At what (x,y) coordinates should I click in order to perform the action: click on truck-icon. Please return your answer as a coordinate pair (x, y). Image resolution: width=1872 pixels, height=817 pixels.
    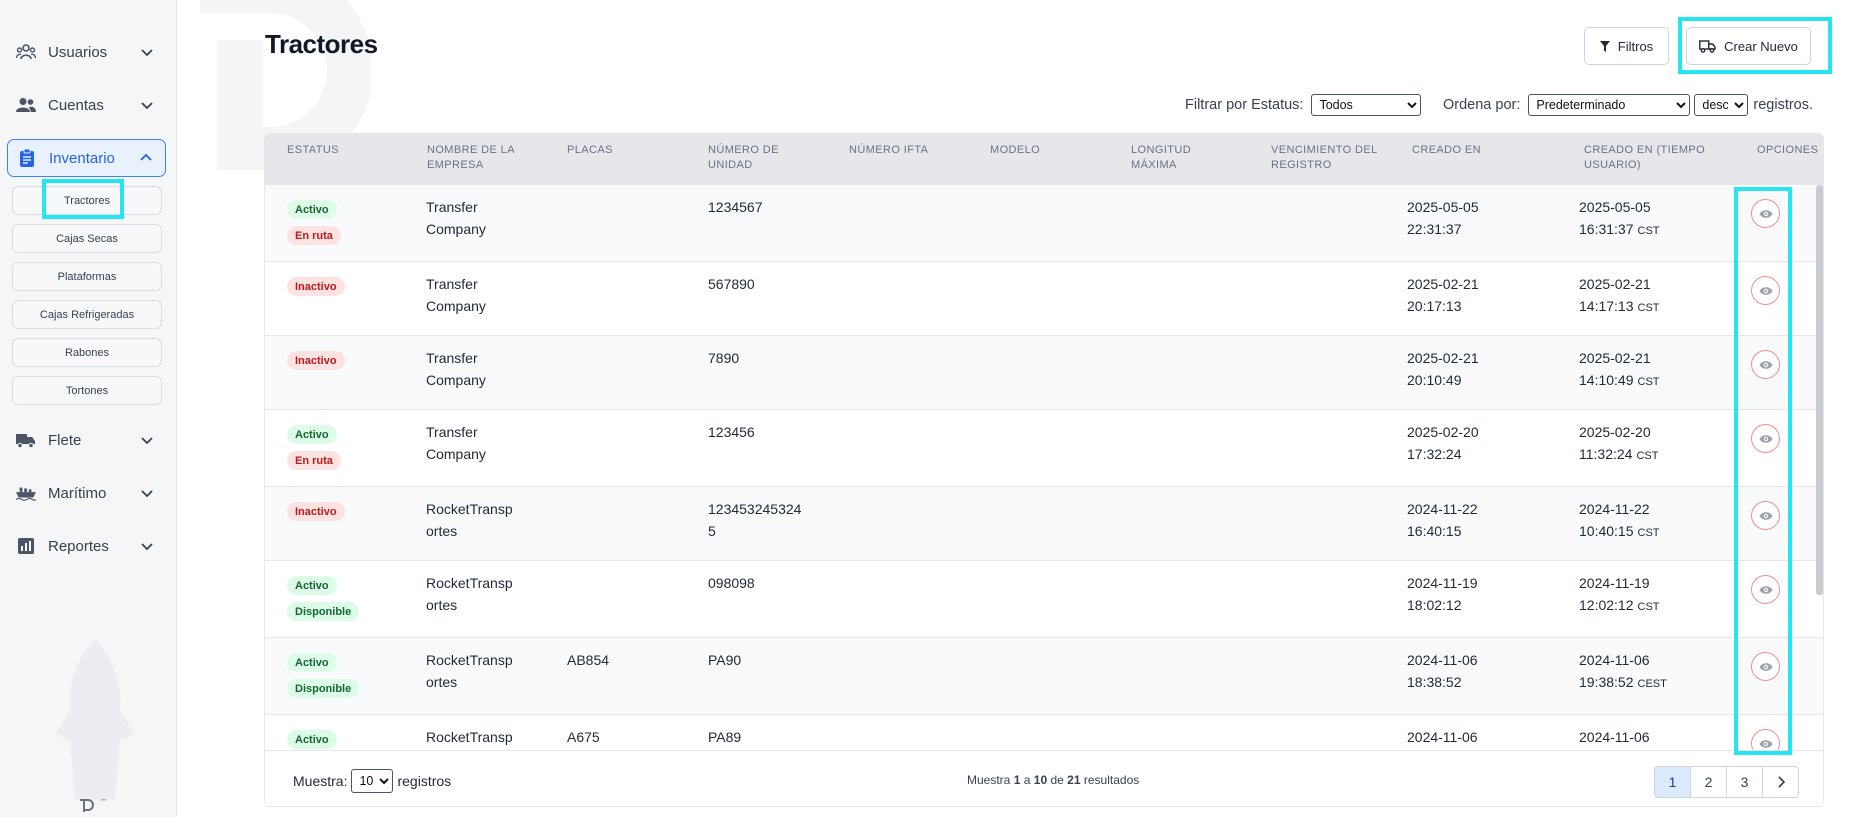
    Looking at the image, I should click on (26, 440).